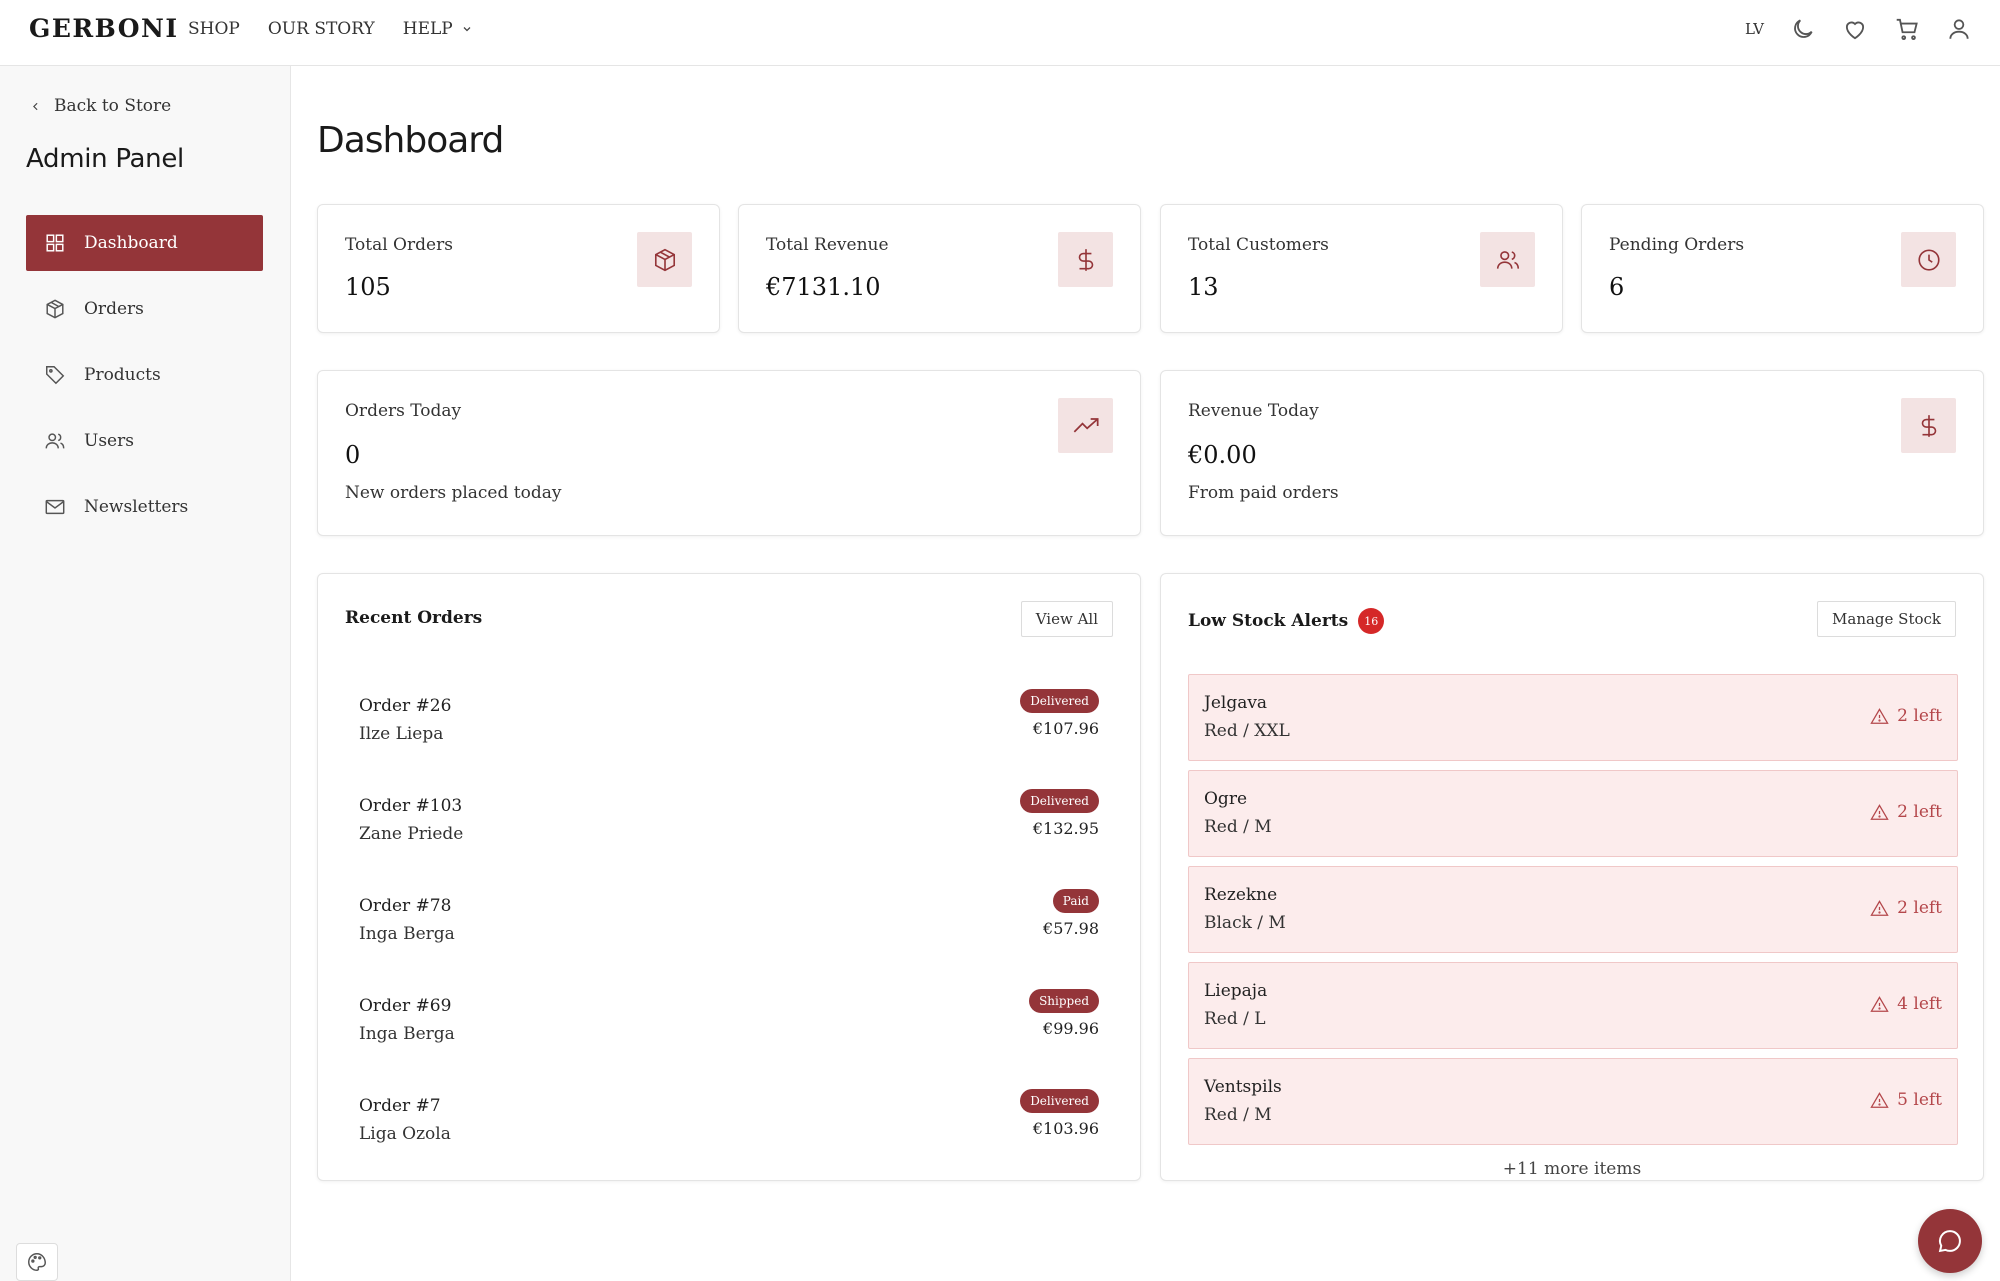  Describe the element at coordinates (729, 1032) in the screenshot. I see `order-row: Order #69 Inga Berga Shipped €99.96` at that location.